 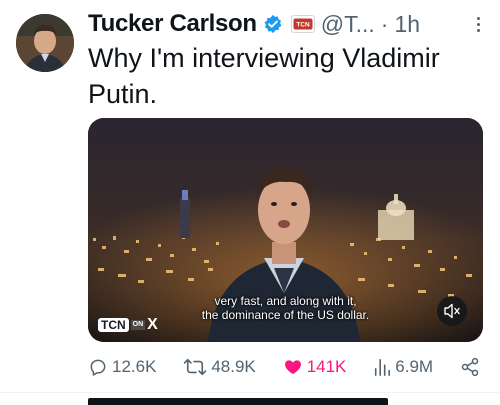 I want to click on verified-icon, so click(x=273, y=24).